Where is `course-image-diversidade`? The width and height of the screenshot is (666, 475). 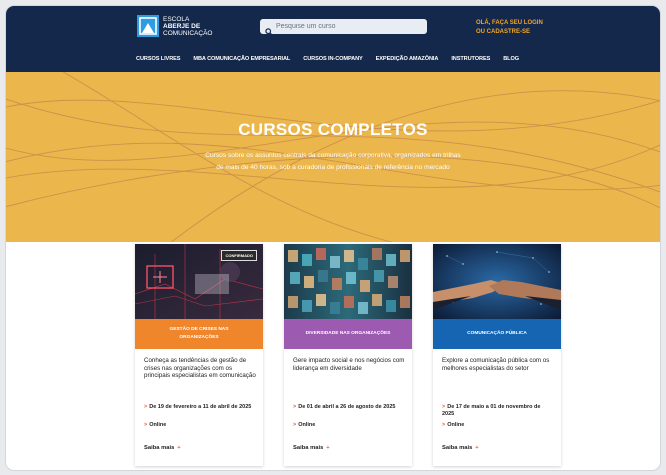 course-image-diversidade is located at coordinates (348, 281).